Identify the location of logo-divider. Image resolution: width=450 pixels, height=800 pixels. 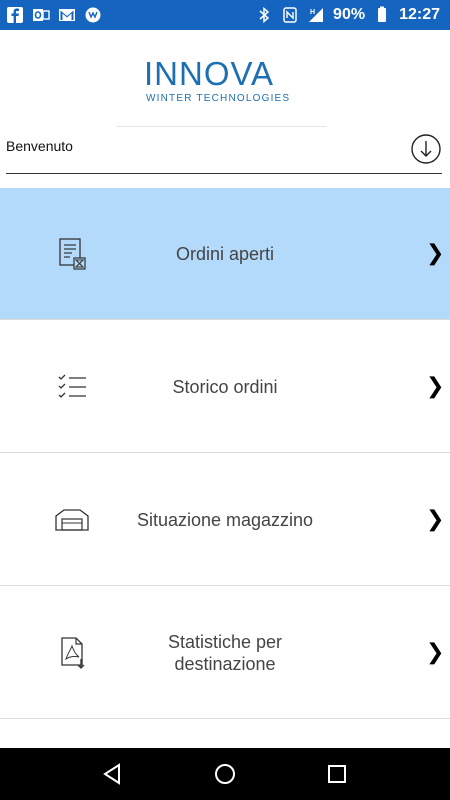
(221, 126).